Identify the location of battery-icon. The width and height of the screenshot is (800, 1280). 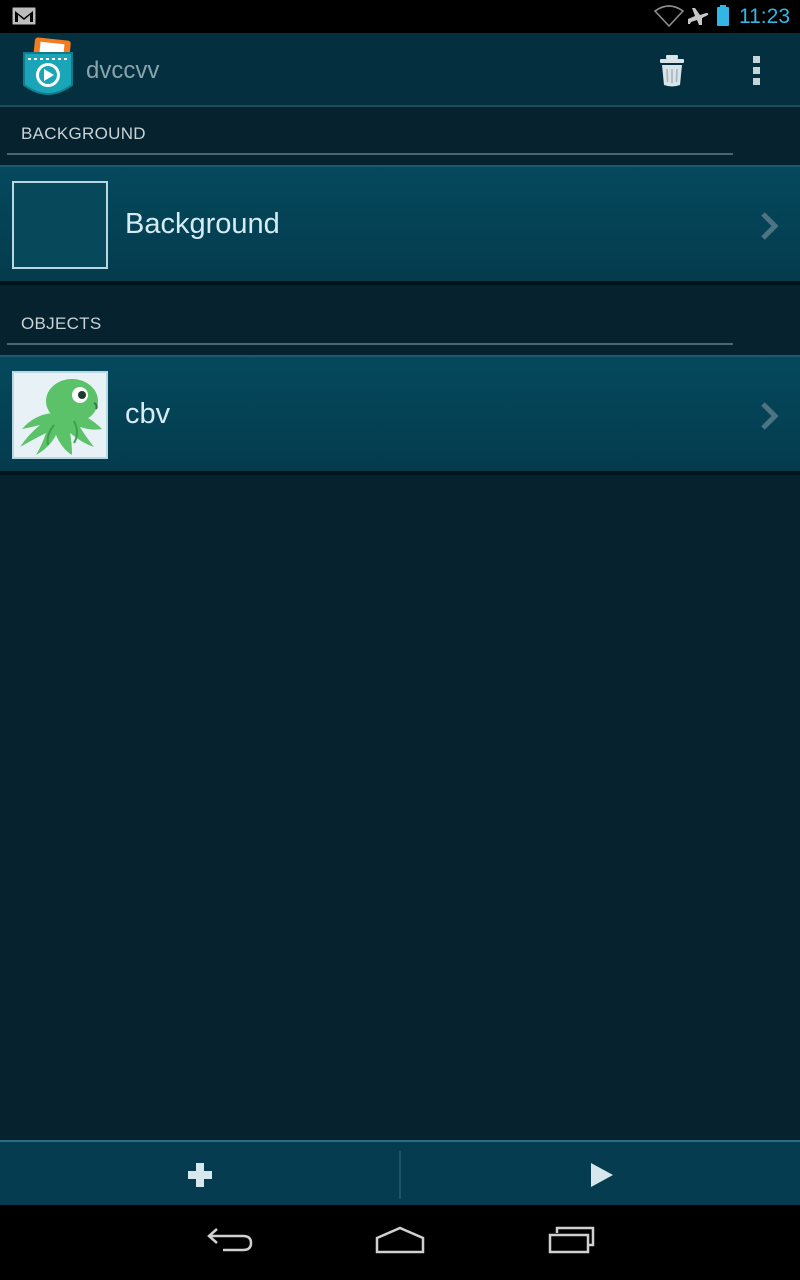
(723, 15).